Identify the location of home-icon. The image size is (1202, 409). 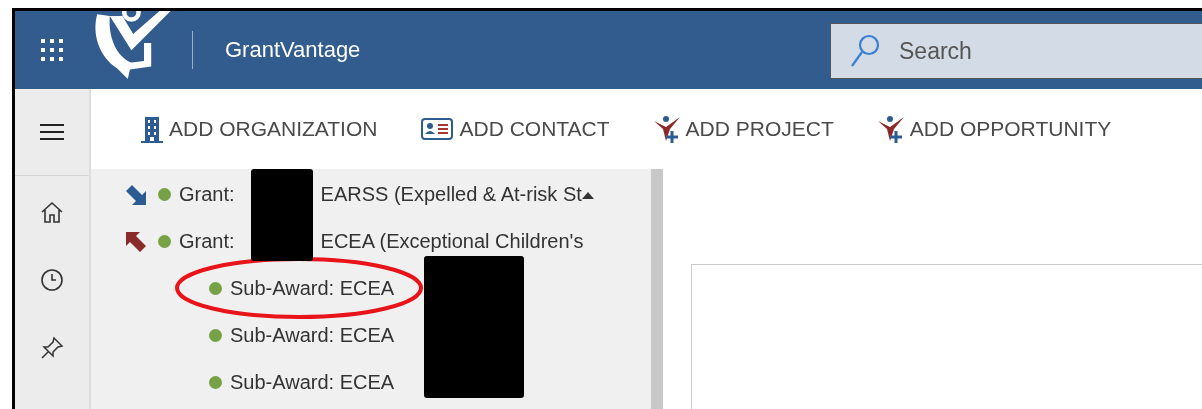
(52, 212).